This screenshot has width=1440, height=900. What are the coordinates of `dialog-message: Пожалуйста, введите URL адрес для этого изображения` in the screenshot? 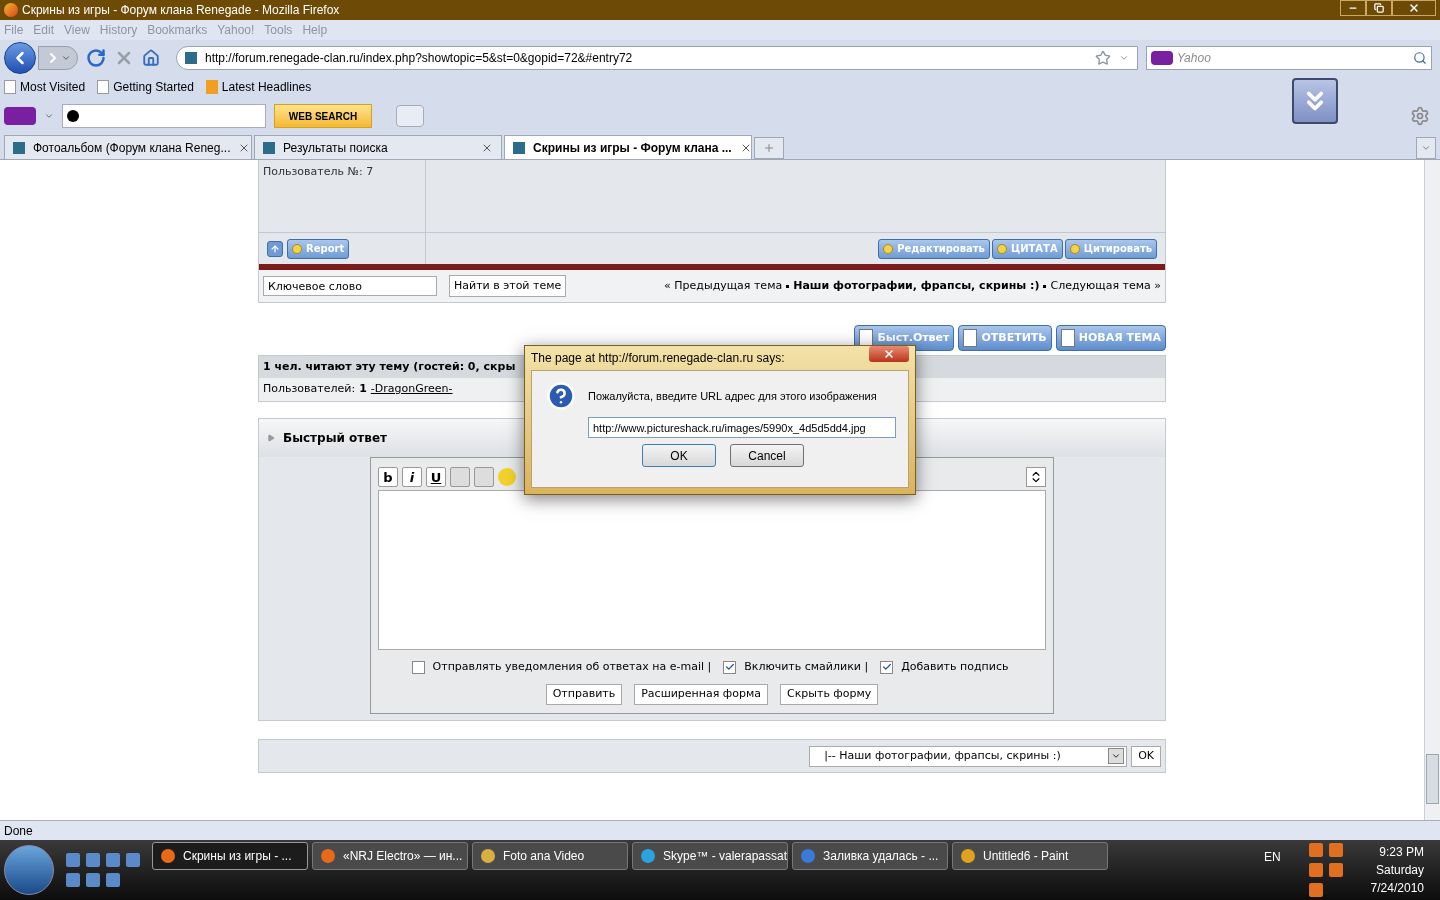 It's located at (732, 396).